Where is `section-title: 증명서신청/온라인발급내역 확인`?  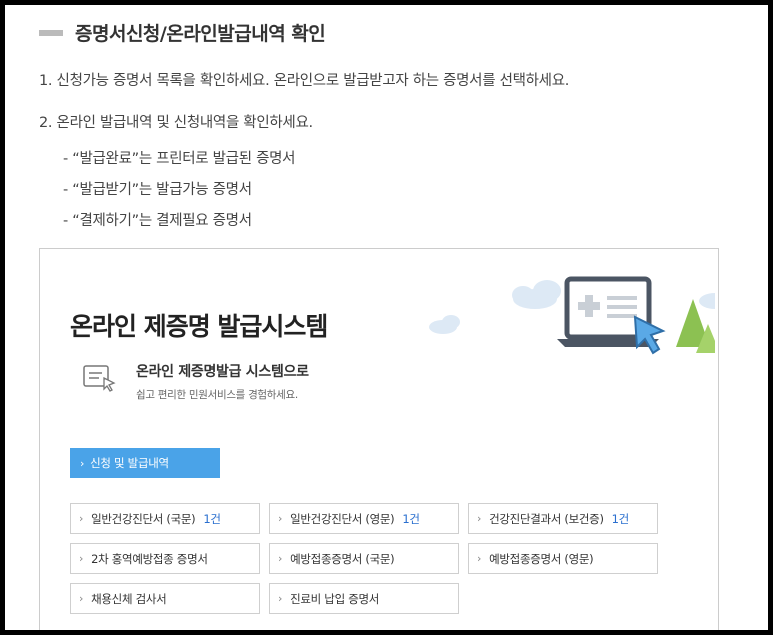
section-title: 증명서신청/온라인발급내역 확인 is located at coordinates (182, 32).